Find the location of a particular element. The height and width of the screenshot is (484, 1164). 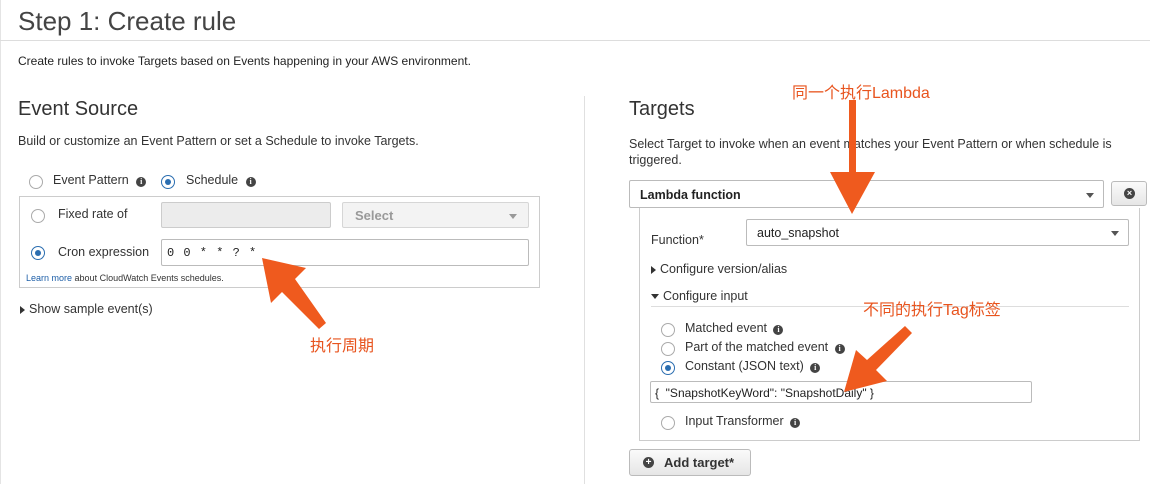

plus-icon: + is located at coordinates (648, 462).